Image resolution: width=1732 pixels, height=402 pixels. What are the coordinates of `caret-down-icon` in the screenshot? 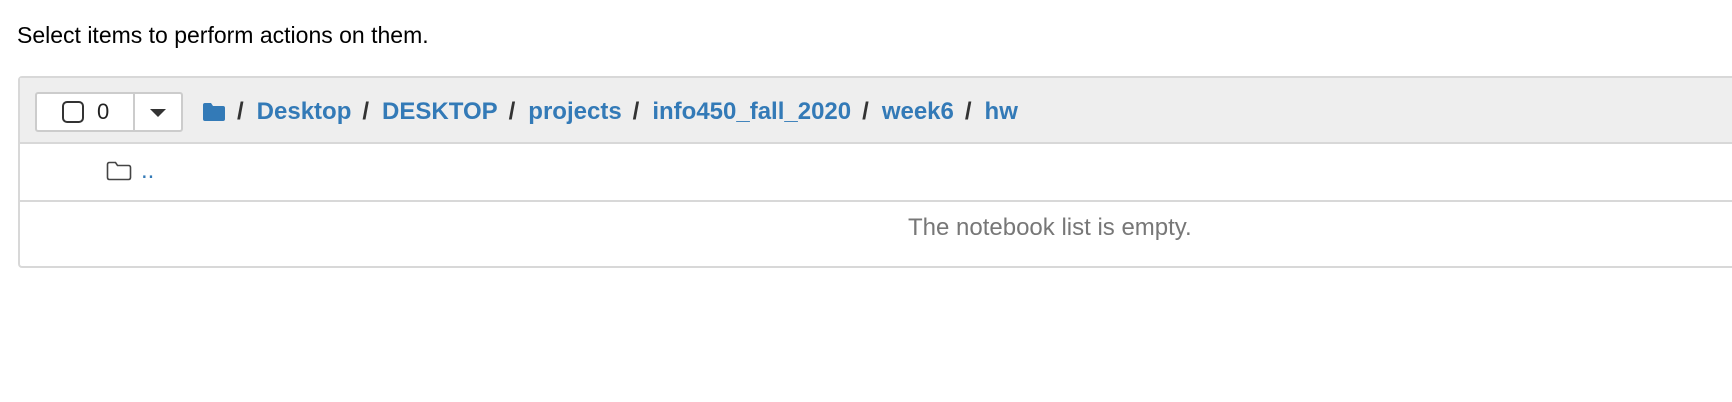 It's located at (158, 113).